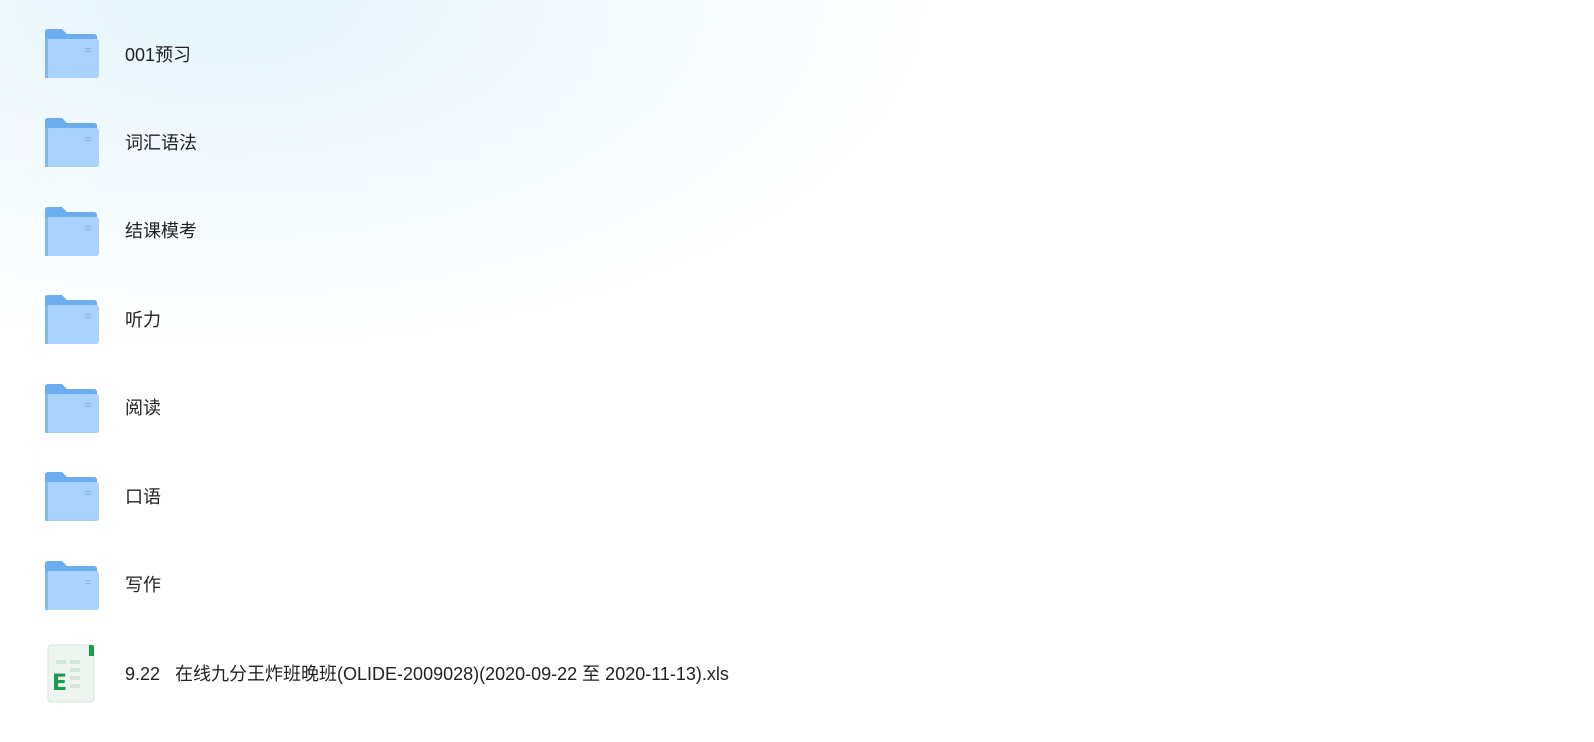  Describe the element at coordinates (797, 497) in the screenshot. I see `list-item-folder: 口语` at that location.